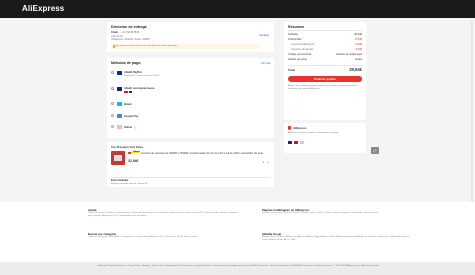  I want to click on secure-icon, so click(302, 142).